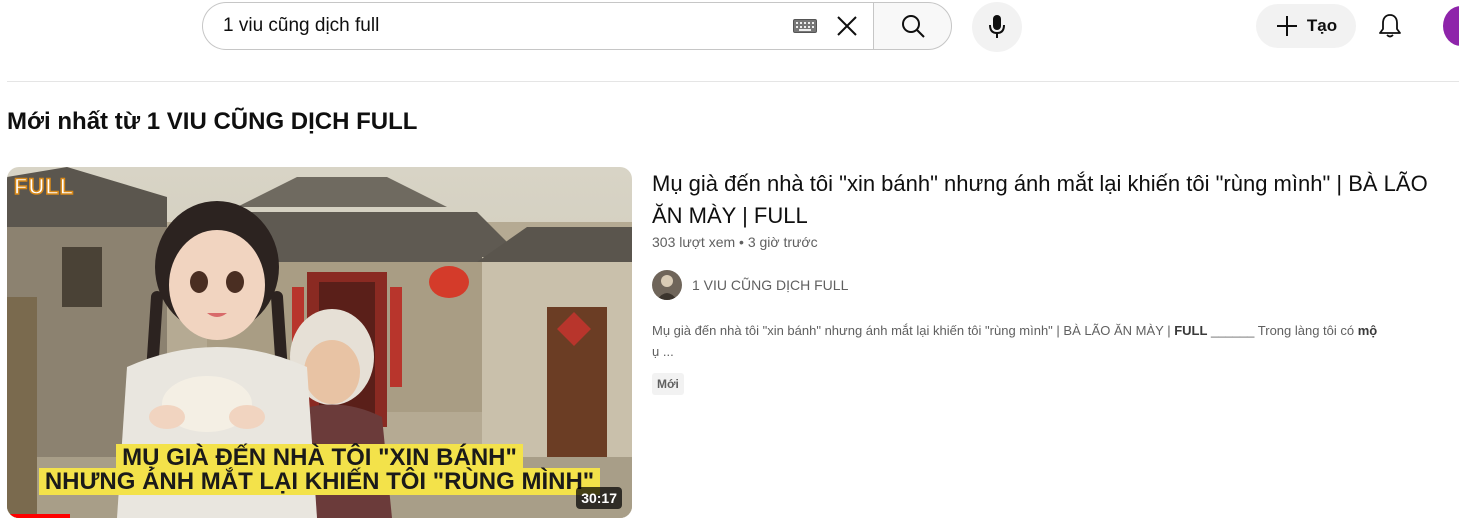 This screenshot has width=1459, height=531. I want to click on channel-link: 1 VIU CŨNG DỊCH FULL, so click(750, 285).